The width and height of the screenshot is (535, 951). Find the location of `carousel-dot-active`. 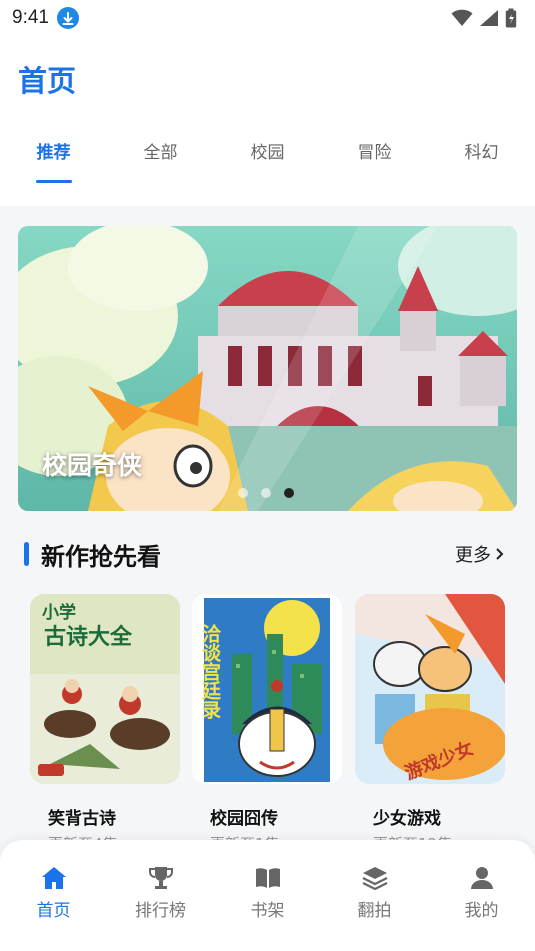

carousel-dot-active is located at coordinates (289, 493).